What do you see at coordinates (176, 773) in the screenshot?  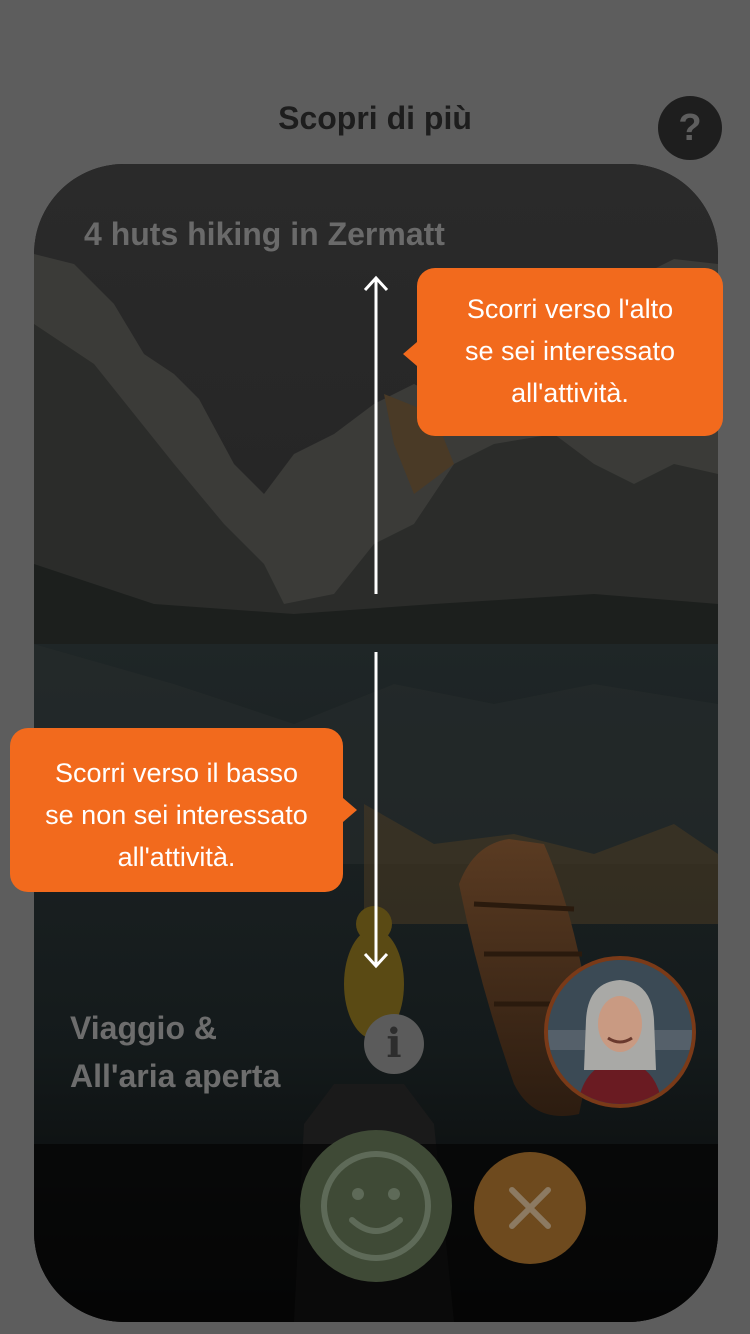 I see `tooltip-down-line-1: Scorri verso il basso` at bounding box center [176, 773].